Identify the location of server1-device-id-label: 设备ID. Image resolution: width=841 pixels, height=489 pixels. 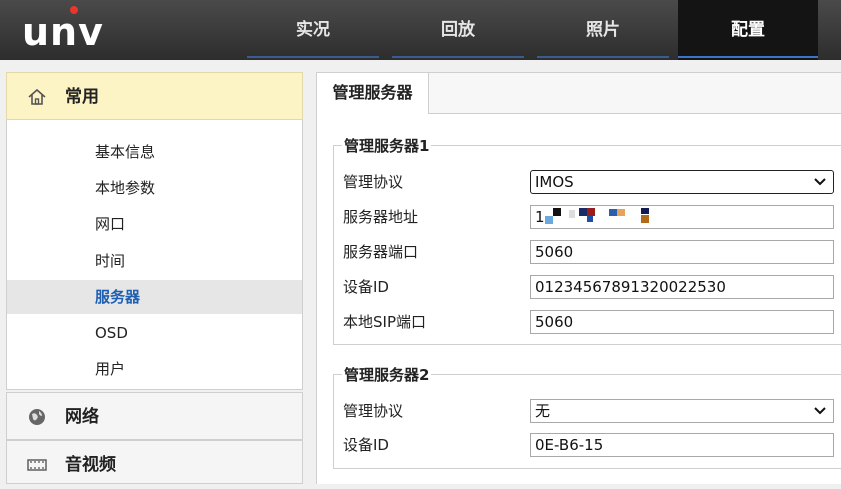
(366, 287).